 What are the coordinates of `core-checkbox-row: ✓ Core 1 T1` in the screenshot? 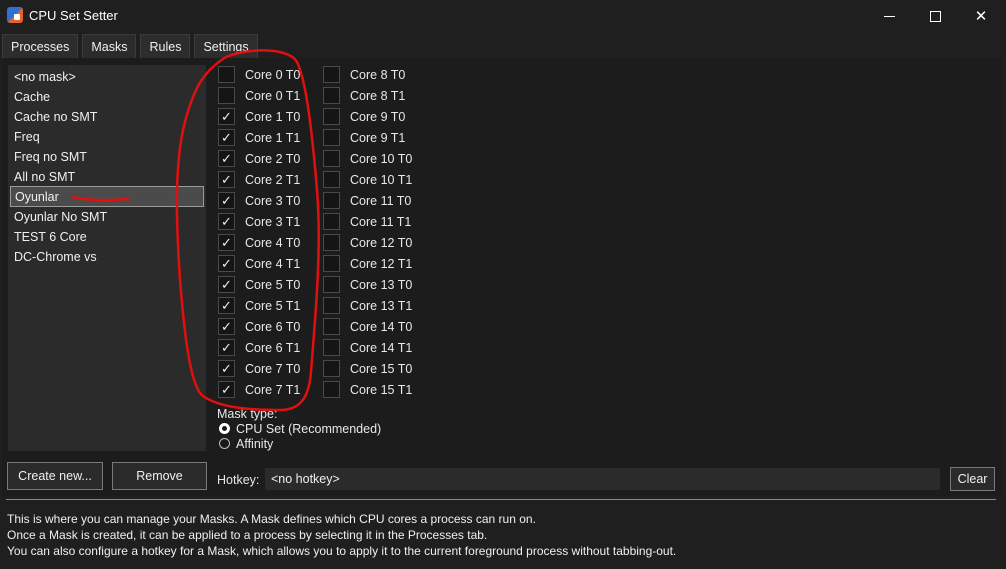 It's located at (259, 137).